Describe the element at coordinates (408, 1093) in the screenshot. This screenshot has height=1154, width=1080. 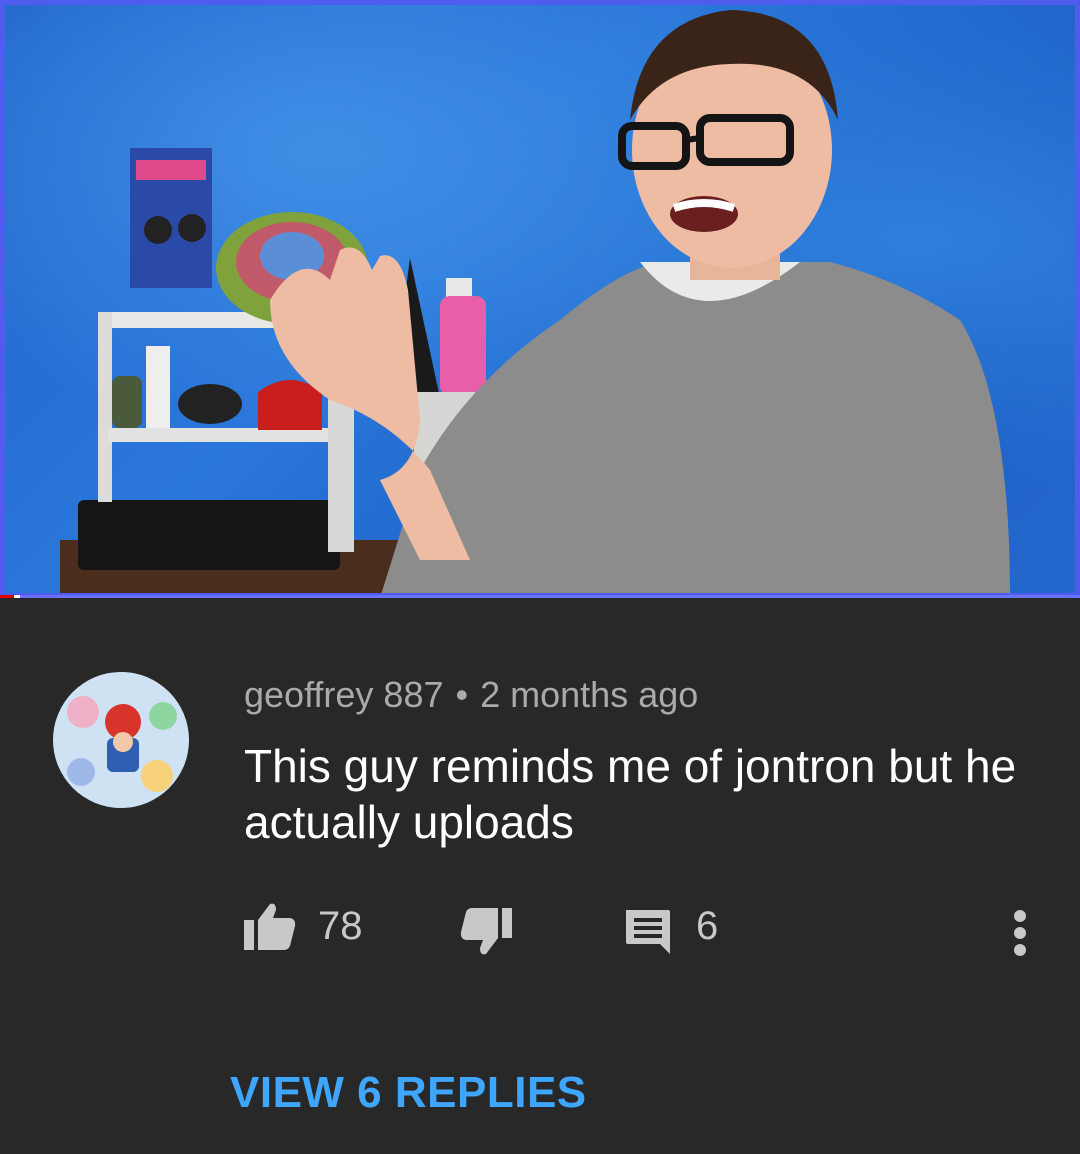
I see `view-replies-button: VIEW 6 REPLIES` at that location.